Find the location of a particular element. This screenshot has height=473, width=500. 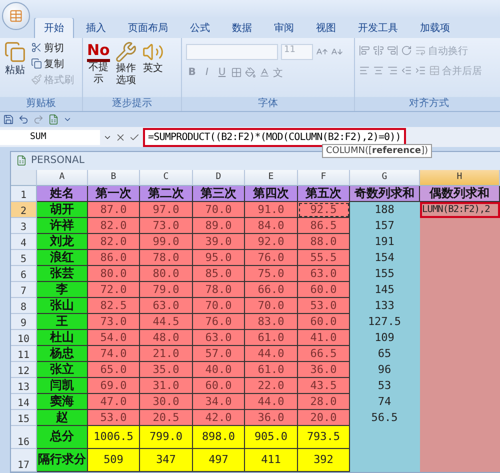

table-cell: 43.5 is located at coordinates (324, 386).